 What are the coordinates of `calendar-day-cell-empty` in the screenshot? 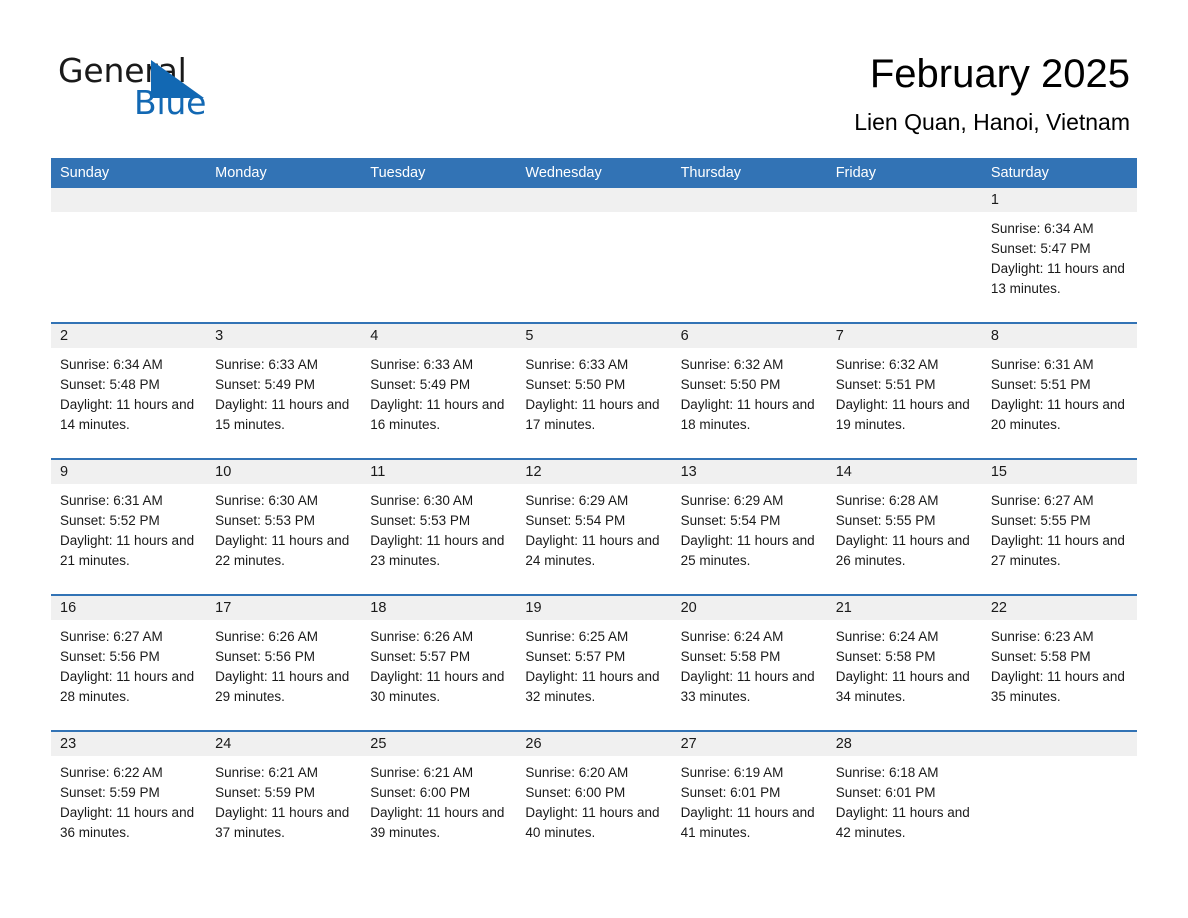 It's located at (439, 255).